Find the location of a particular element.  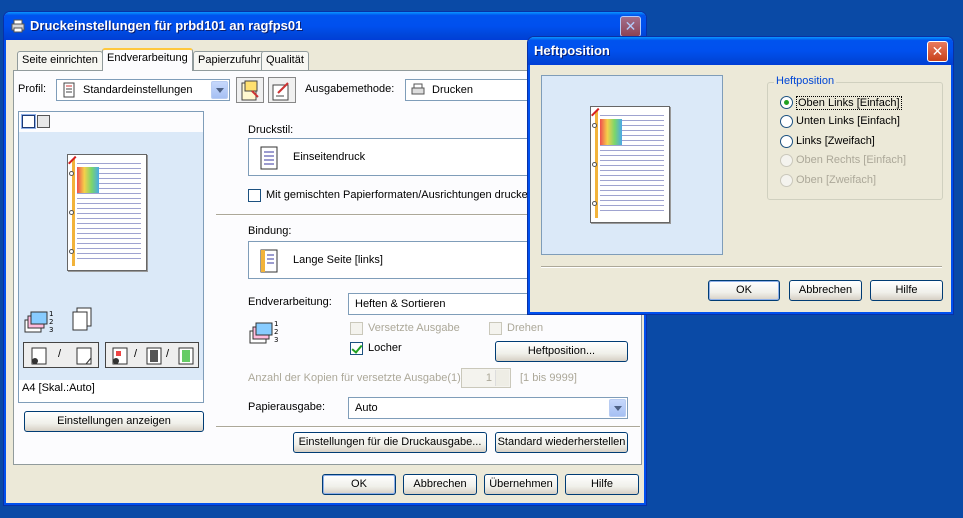

profile-add-button is located at coordinates (250, 90).